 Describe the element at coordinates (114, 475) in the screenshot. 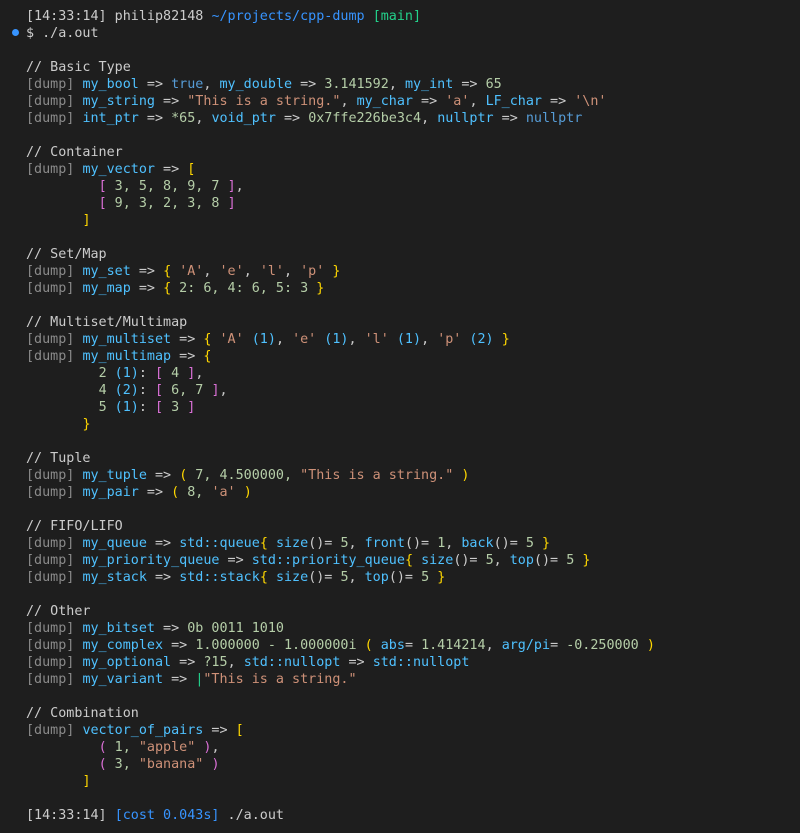

I see `text-segment: my_tuple` at that location.